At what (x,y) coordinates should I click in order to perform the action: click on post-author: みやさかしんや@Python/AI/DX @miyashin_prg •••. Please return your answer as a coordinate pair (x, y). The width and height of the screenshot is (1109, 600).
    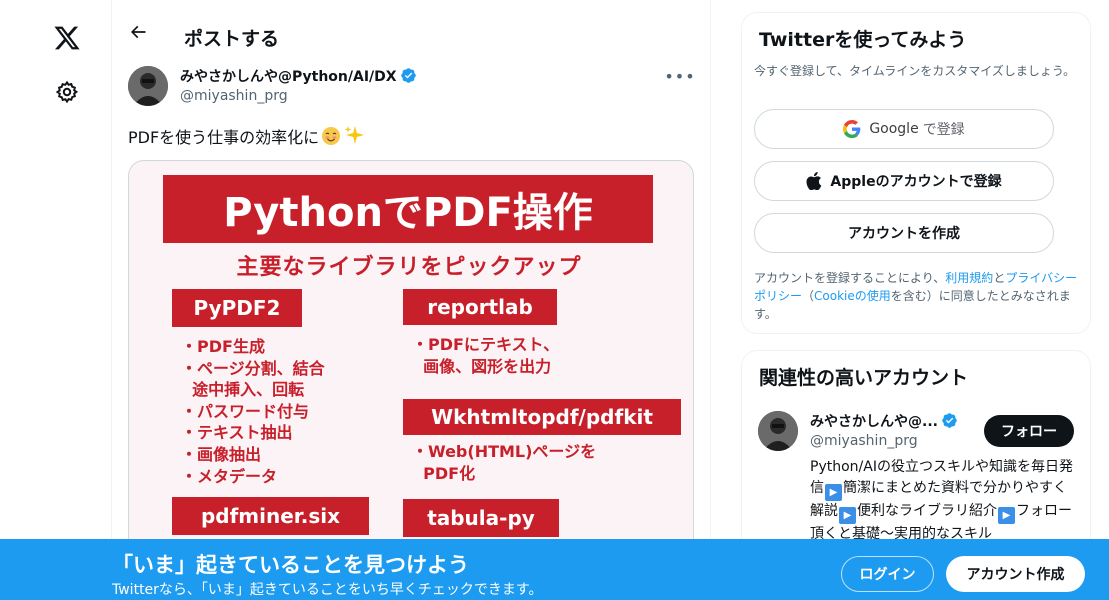
    Looking at the image, I should click on (411, 87).